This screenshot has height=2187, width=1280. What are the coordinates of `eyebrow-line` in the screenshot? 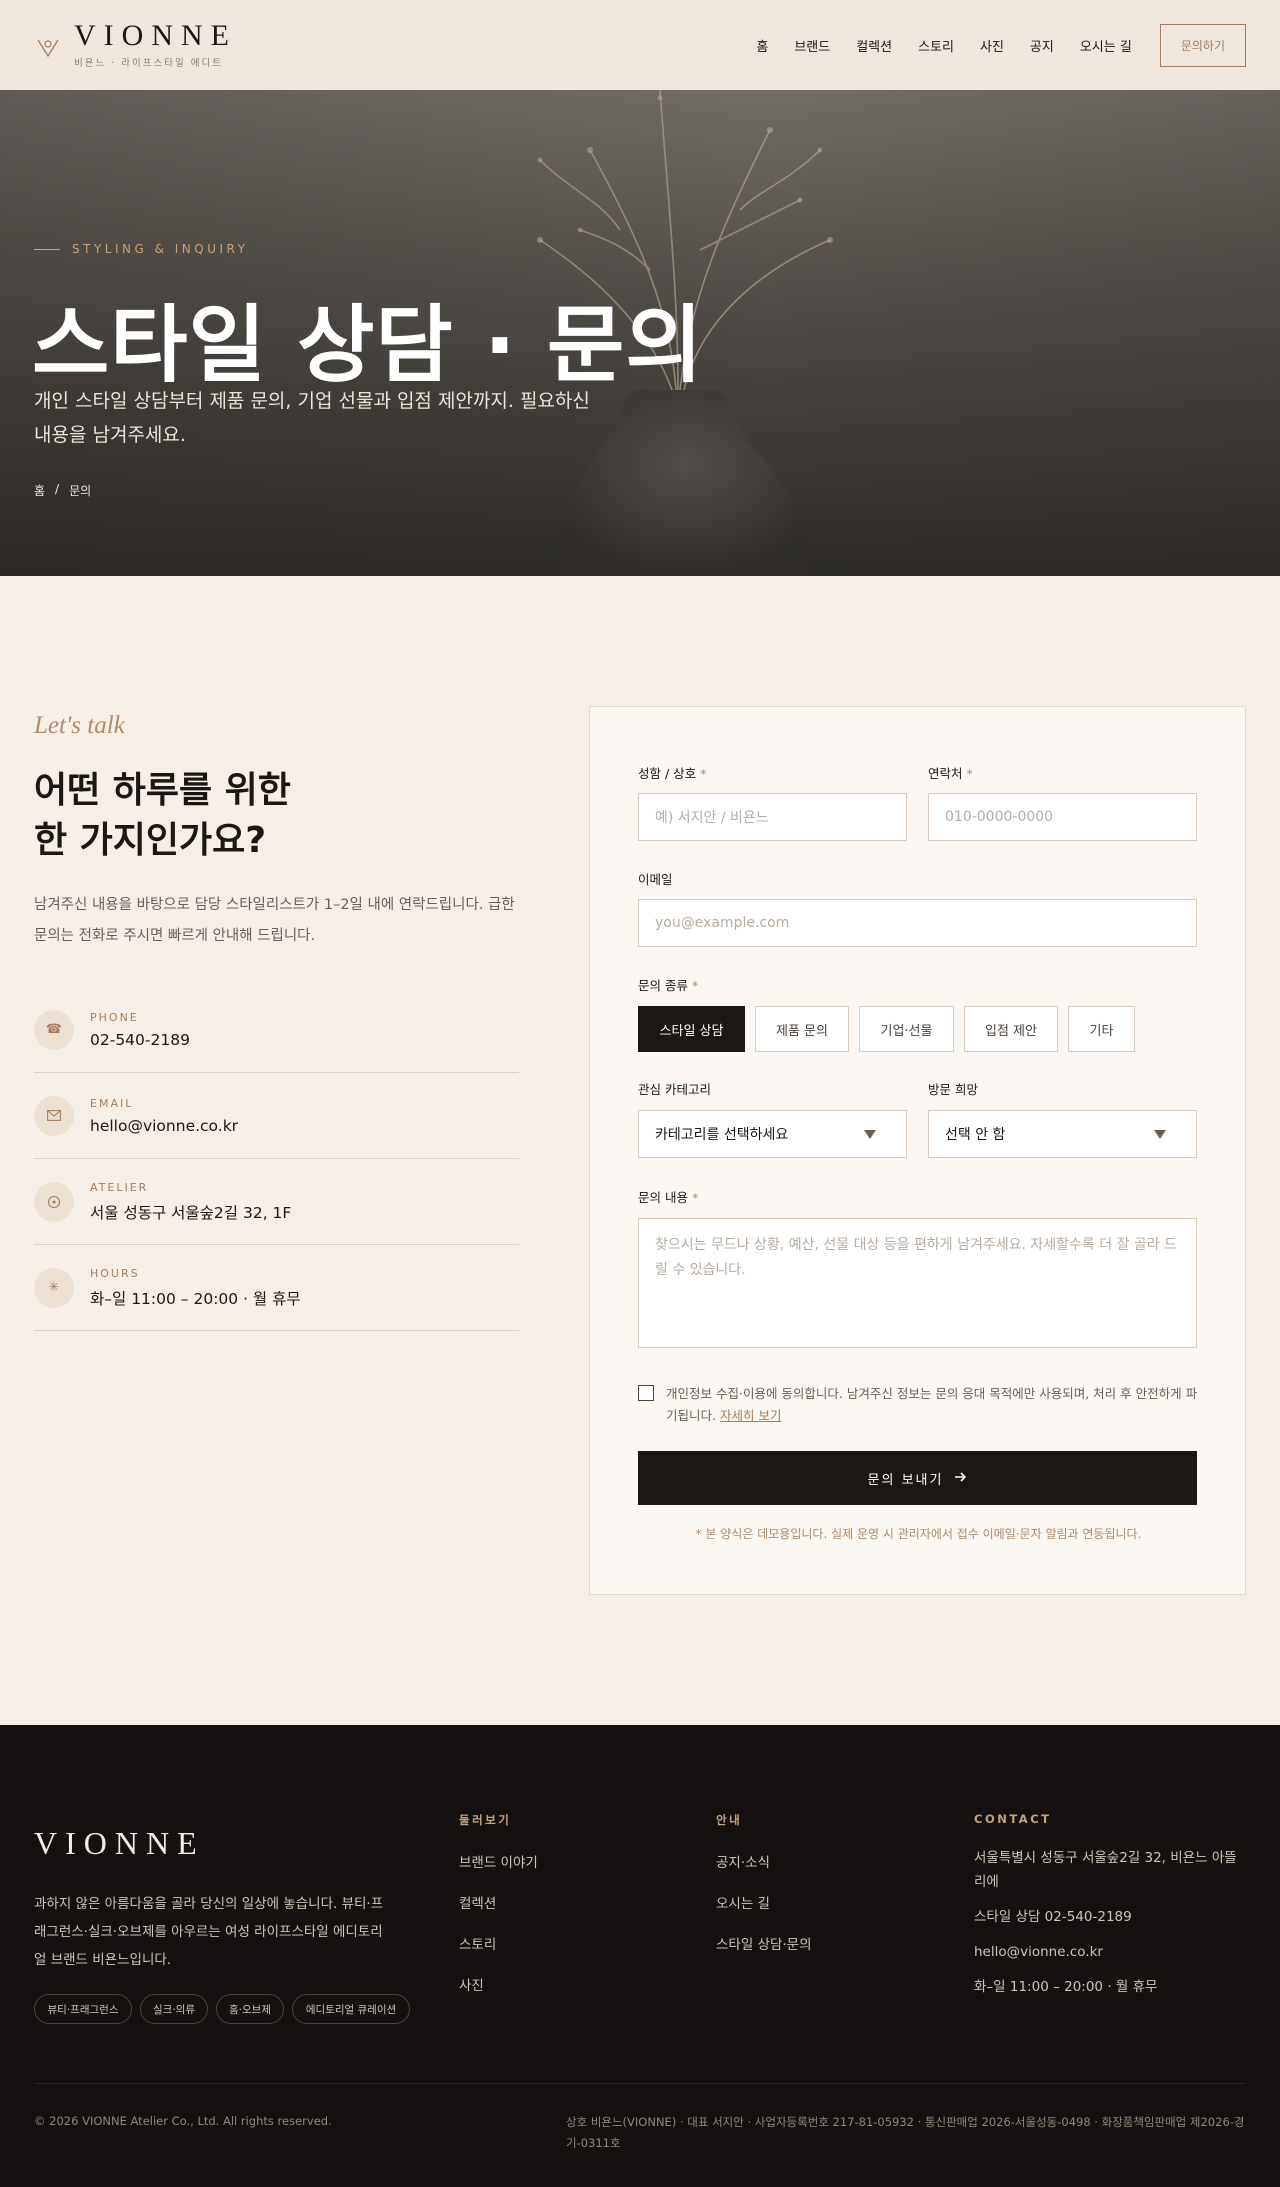 It's located at (47, 249).